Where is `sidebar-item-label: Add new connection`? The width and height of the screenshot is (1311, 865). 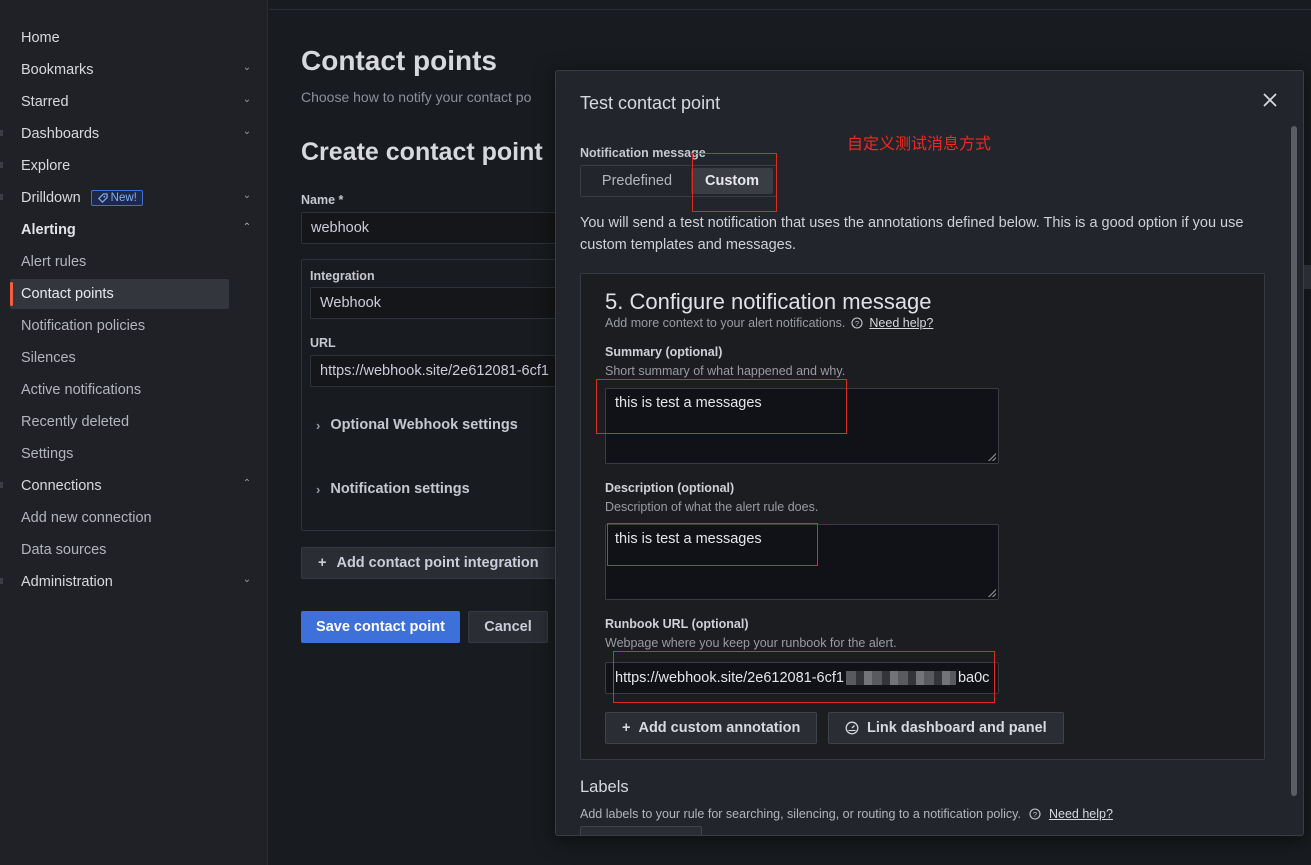
sidebar-item-label: Add new connection is located at coordinates (86, 518).